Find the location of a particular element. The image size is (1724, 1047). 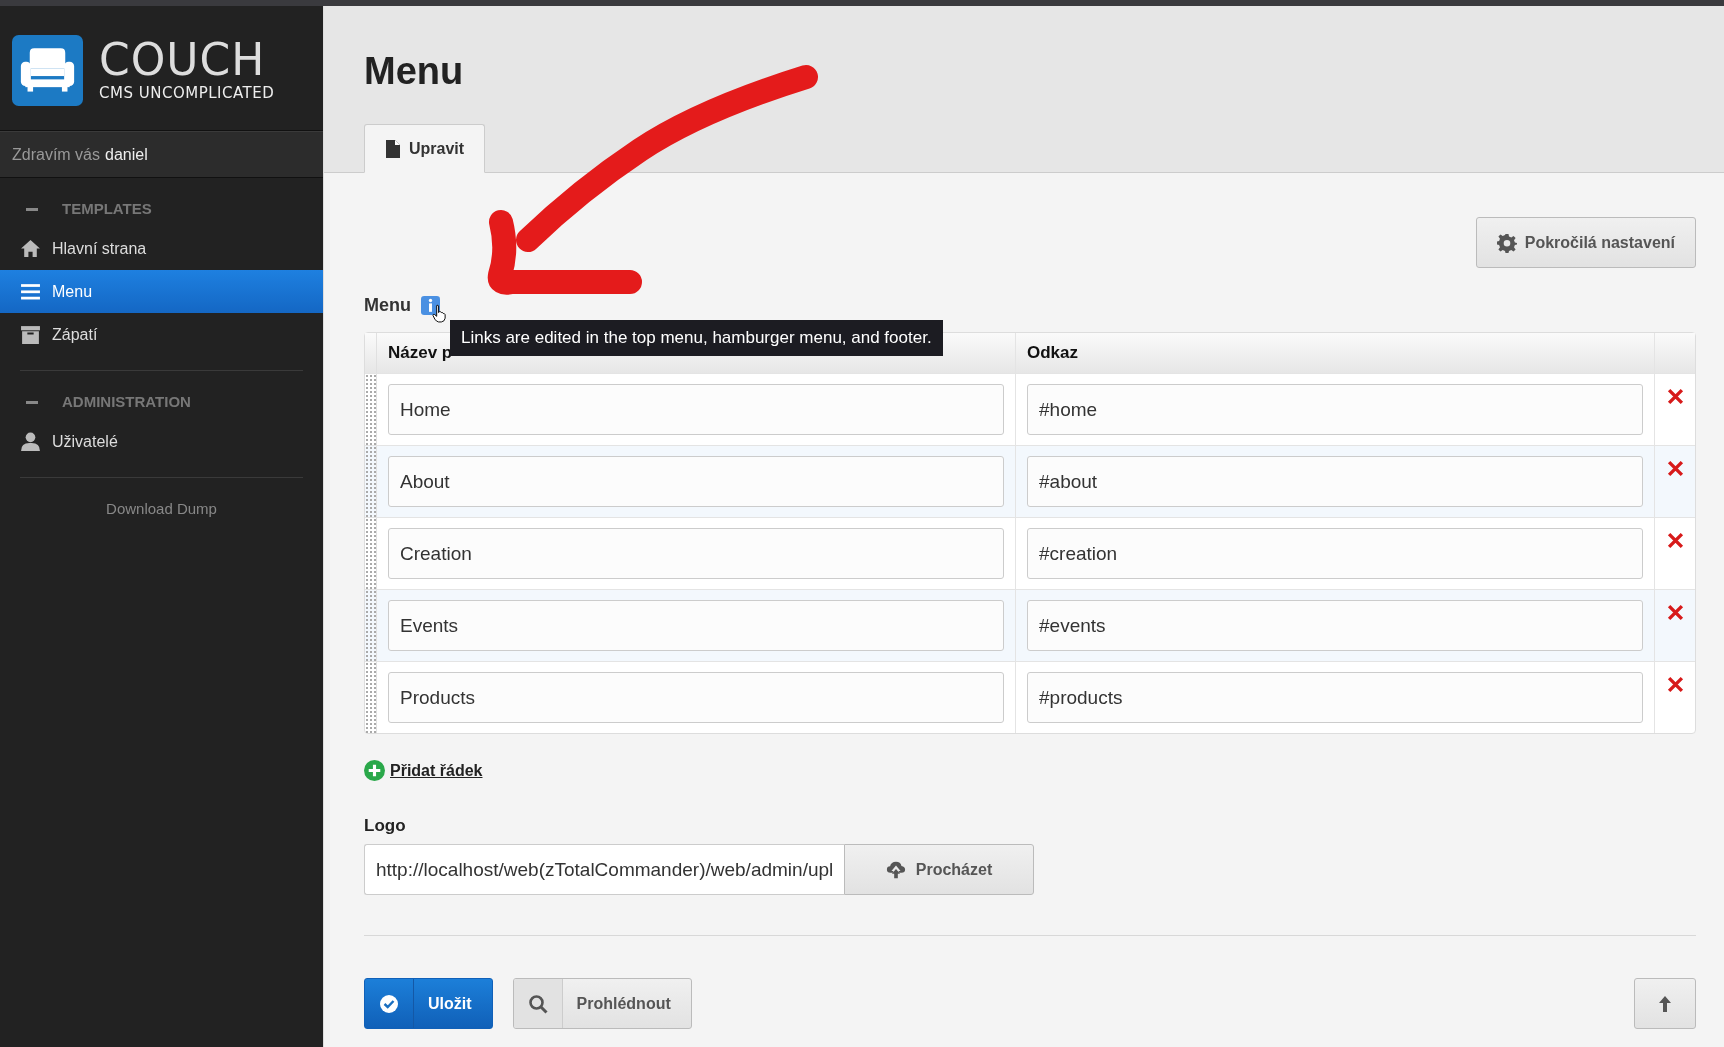

greeting-text: Zdravím vás is located at coordinates (56, 154).